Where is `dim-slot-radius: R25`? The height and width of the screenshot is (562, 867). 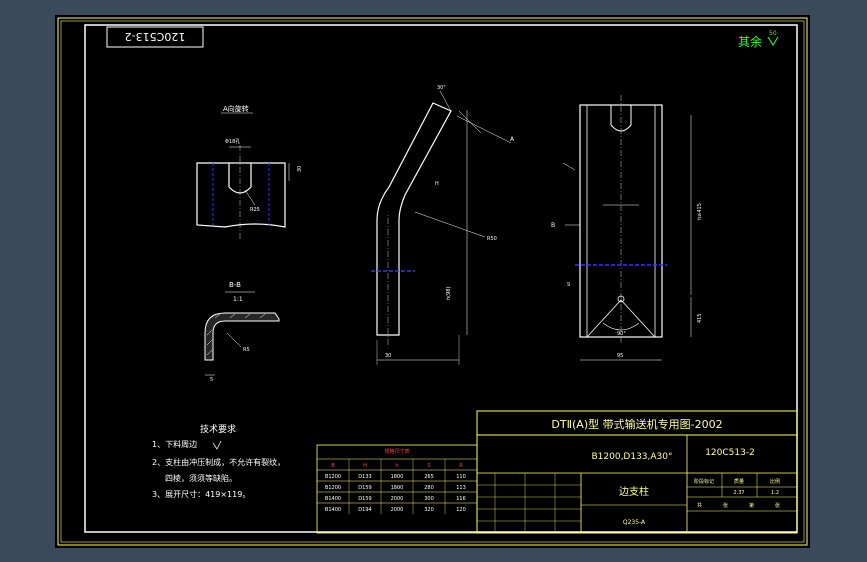 dim-slot-radius: R25 is located at coordinates (255, 210).